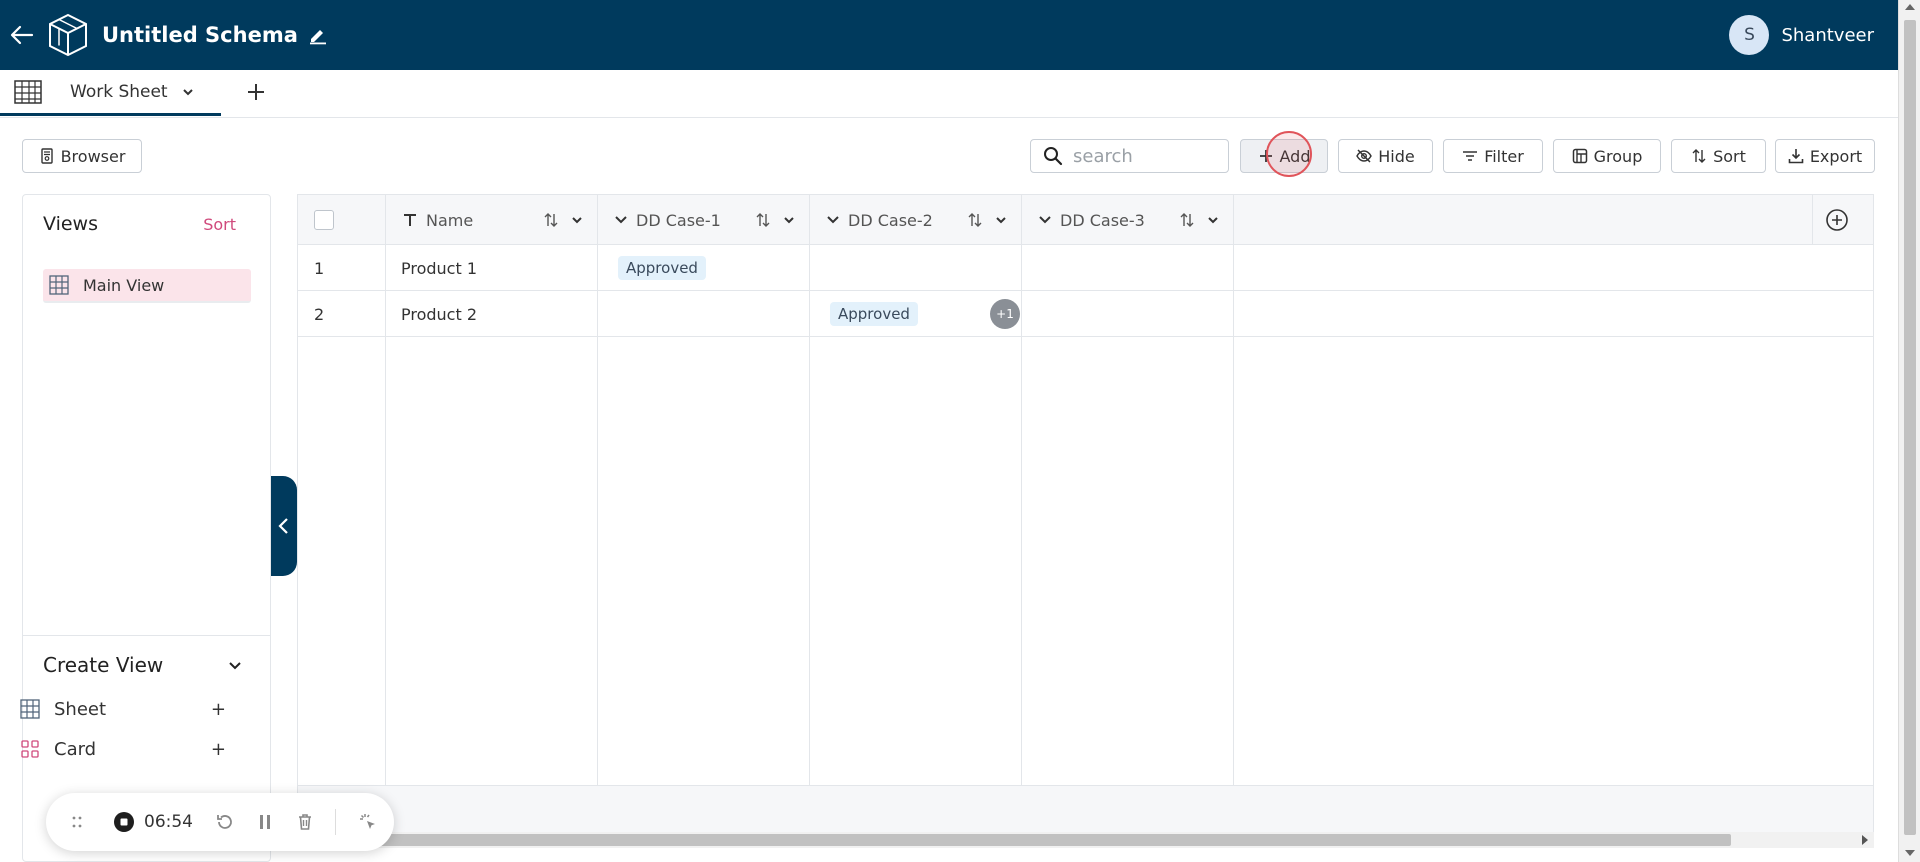 The image size is (1920, 862). I want to click on export-label: Export, so click(1836, 156).